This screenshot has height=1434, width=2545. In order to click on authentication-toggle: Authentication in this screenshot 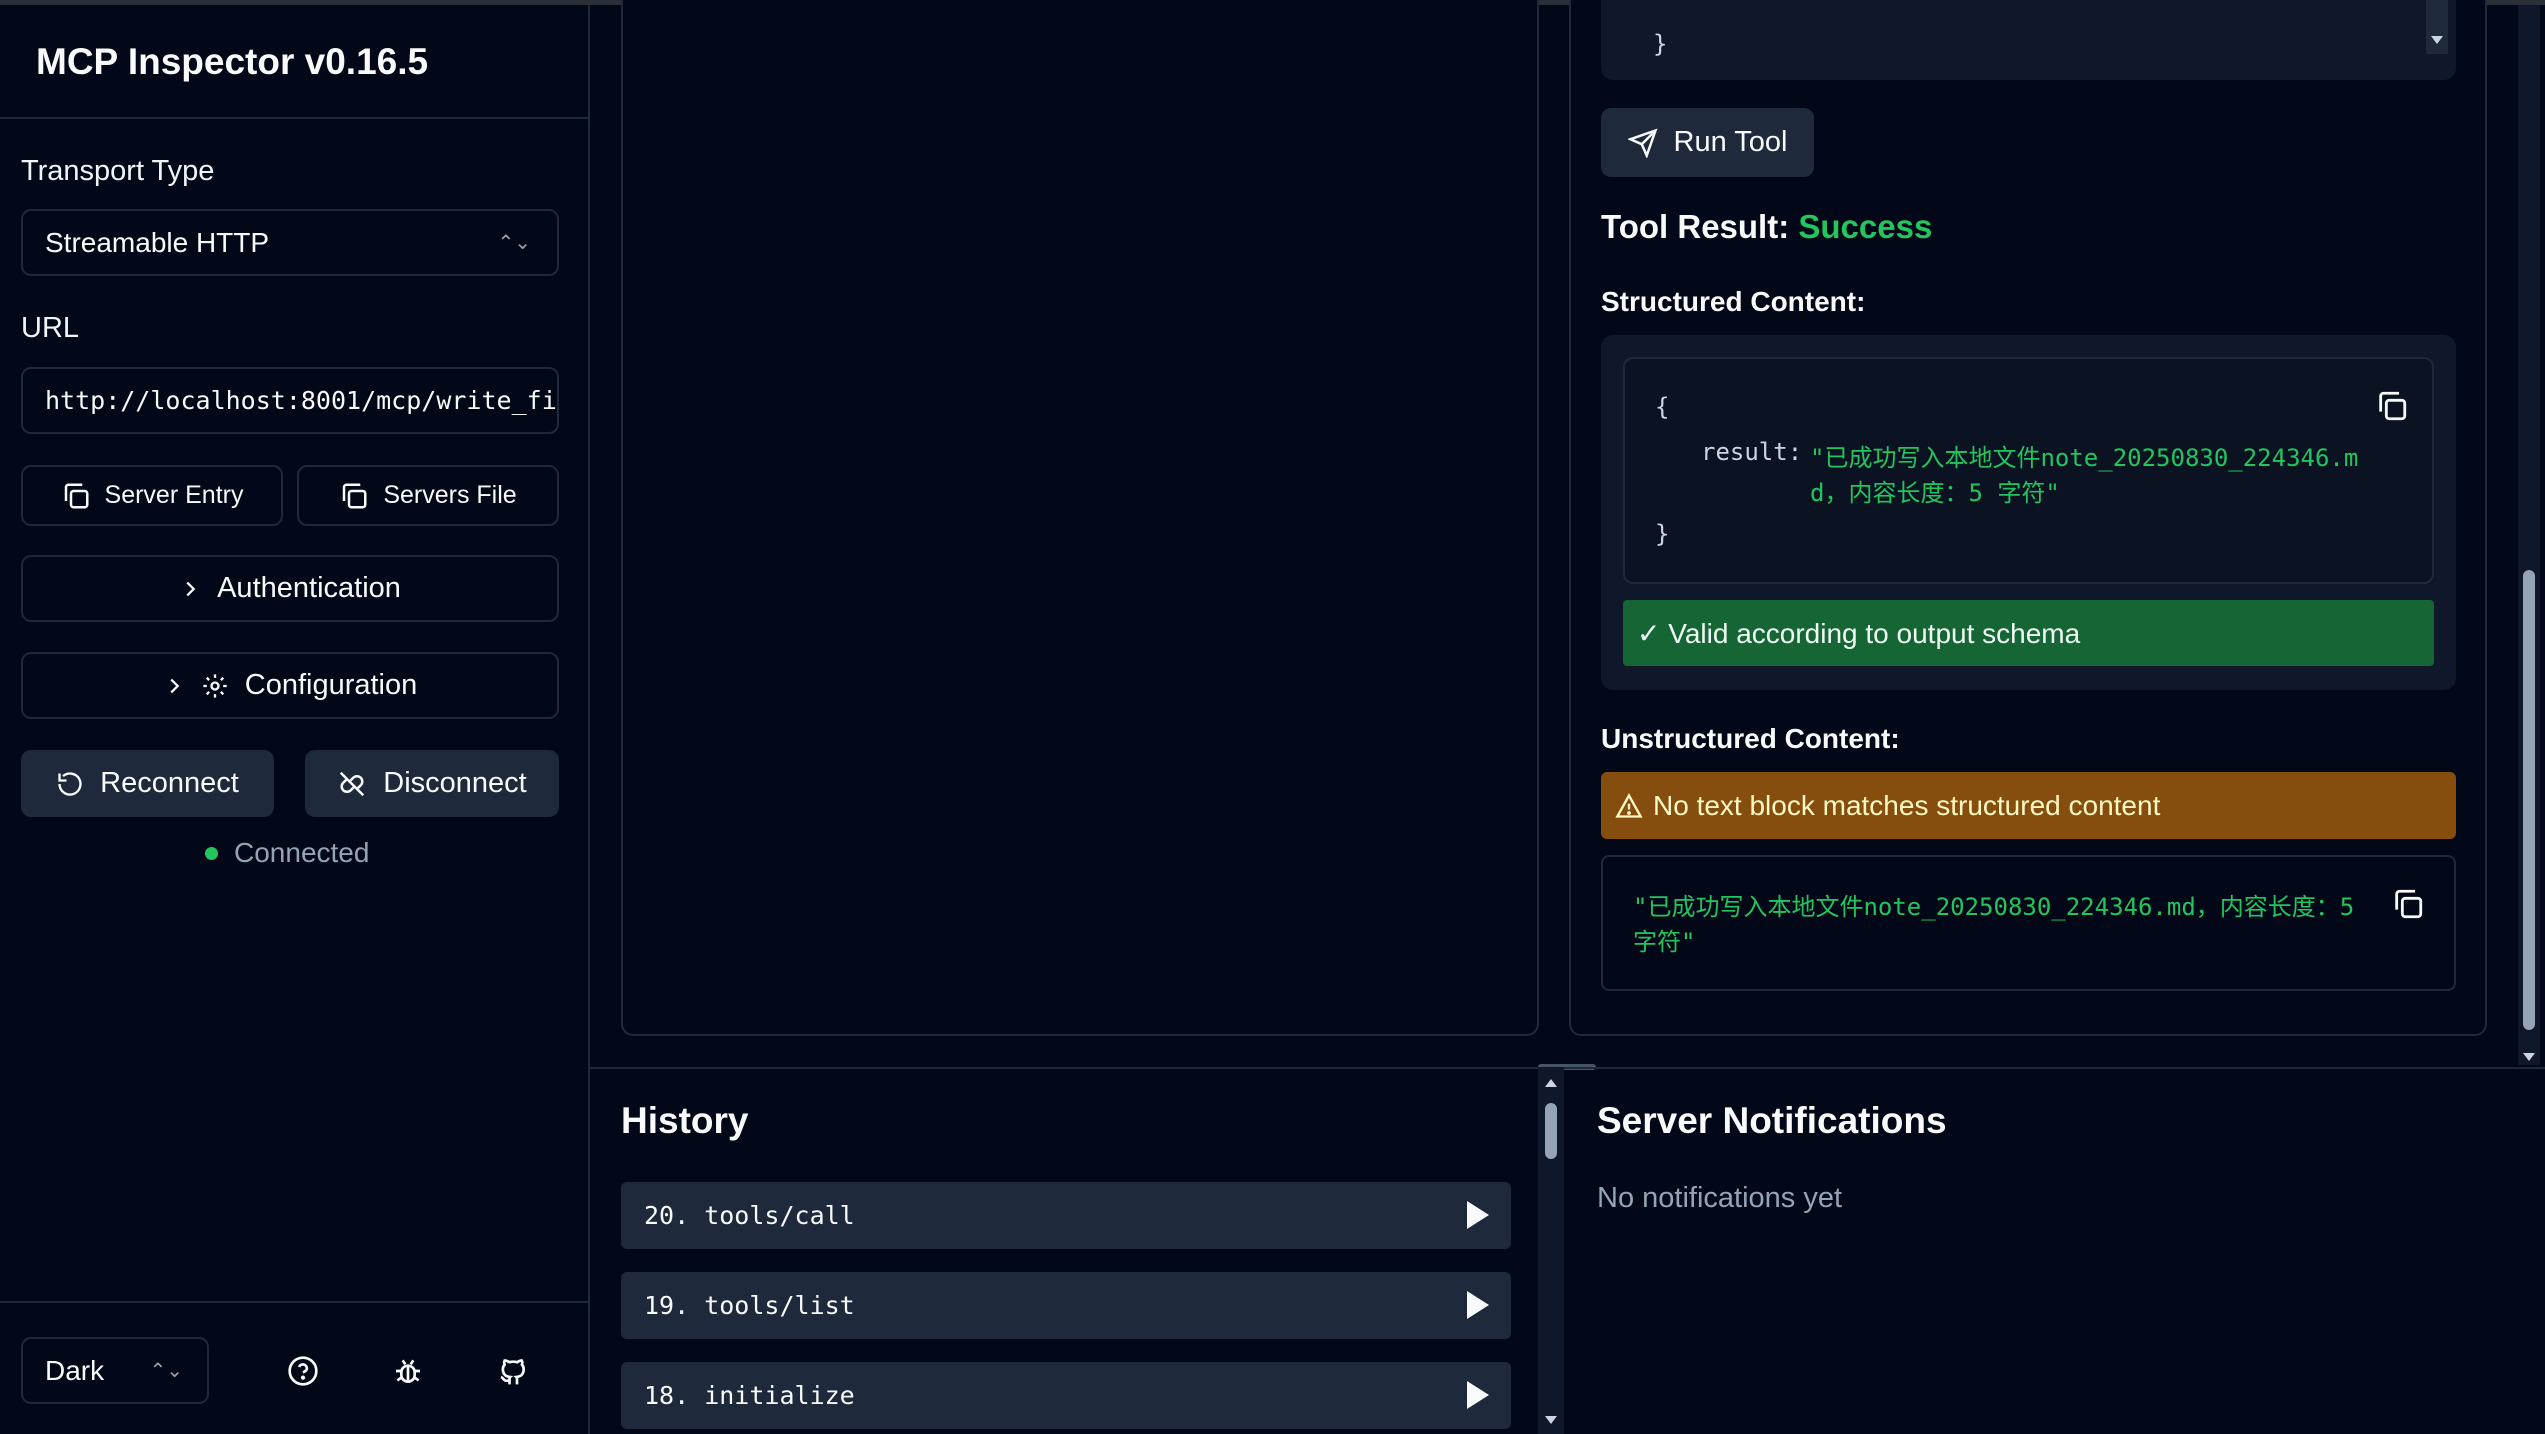, I will do `click(290, 588)`.